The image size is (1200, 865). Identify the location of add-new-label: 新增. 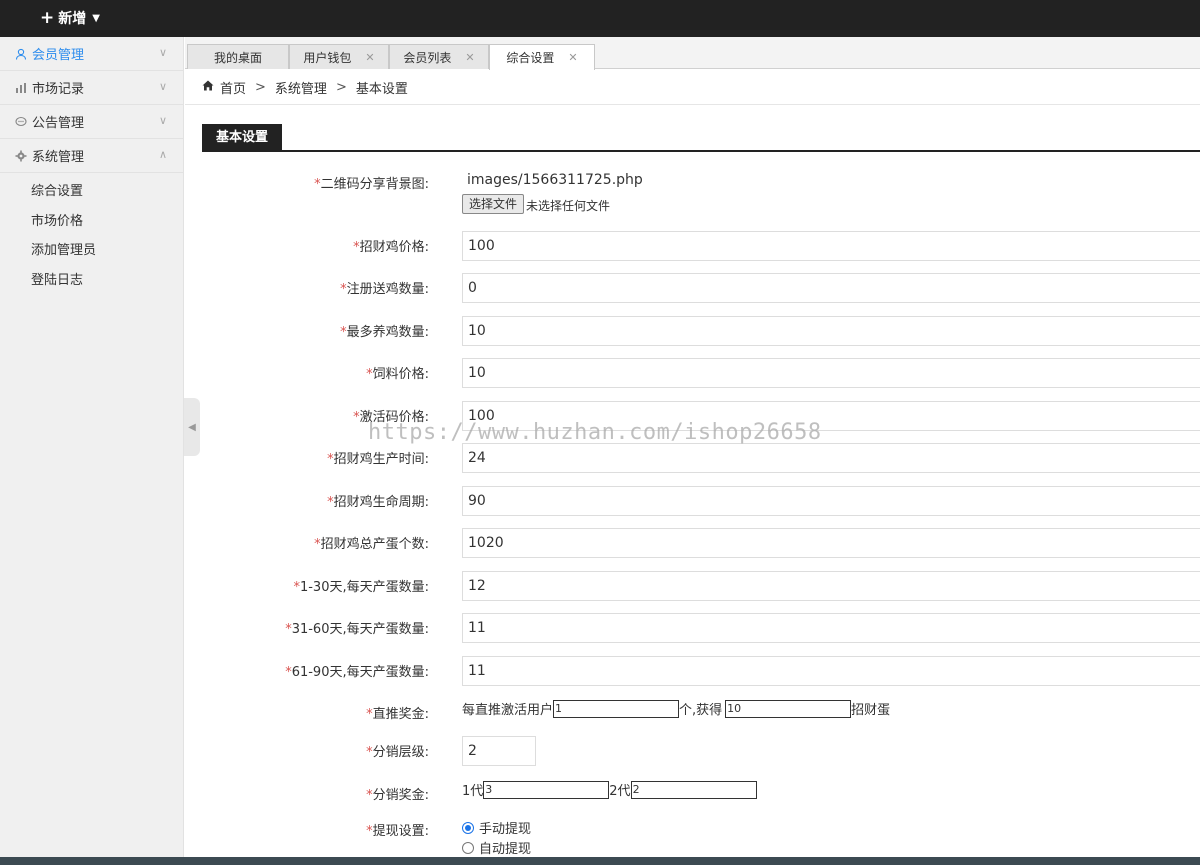
(72, 19).